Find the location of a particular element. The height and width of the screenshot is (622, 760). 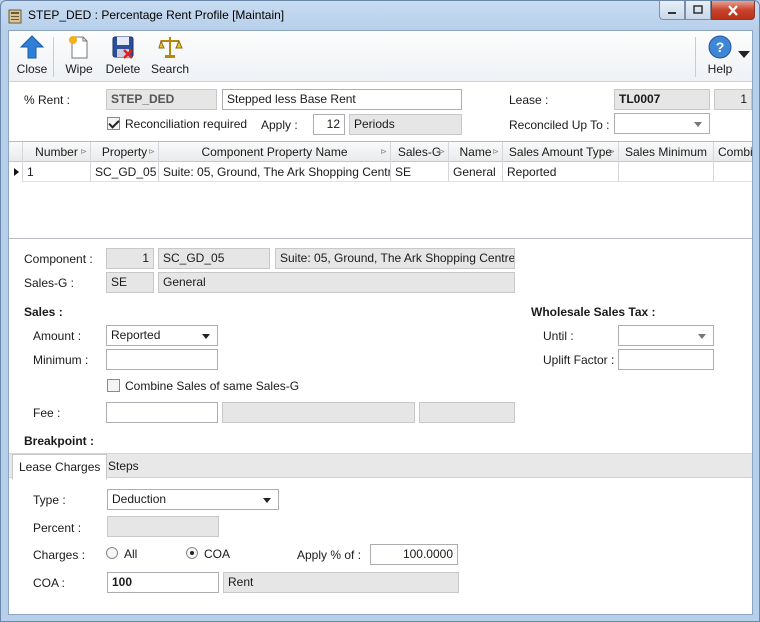

column-header-label: Sales-G is located at coordinates (419, 152).